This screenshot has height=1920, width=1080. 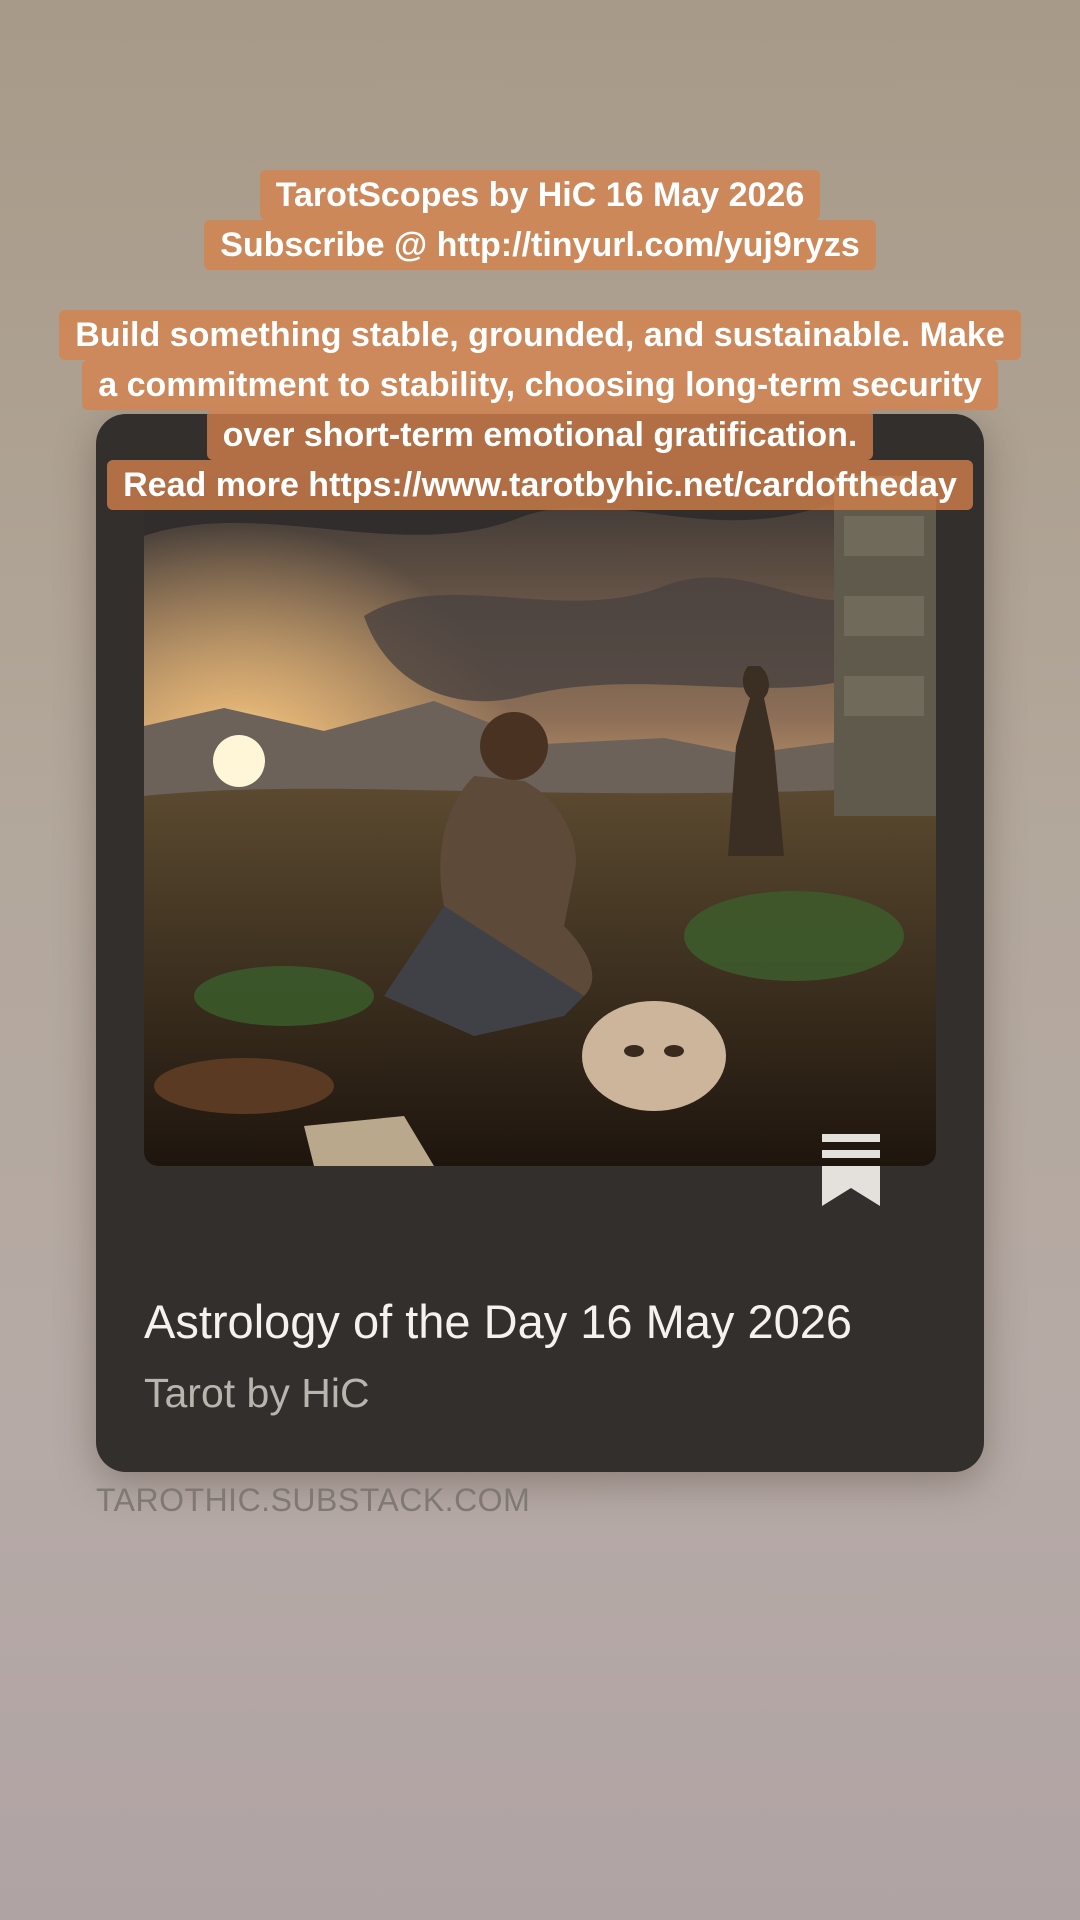 I want to click on card-title: Astrology of the Day 16 May 2026, so click(x=498, y=1321).